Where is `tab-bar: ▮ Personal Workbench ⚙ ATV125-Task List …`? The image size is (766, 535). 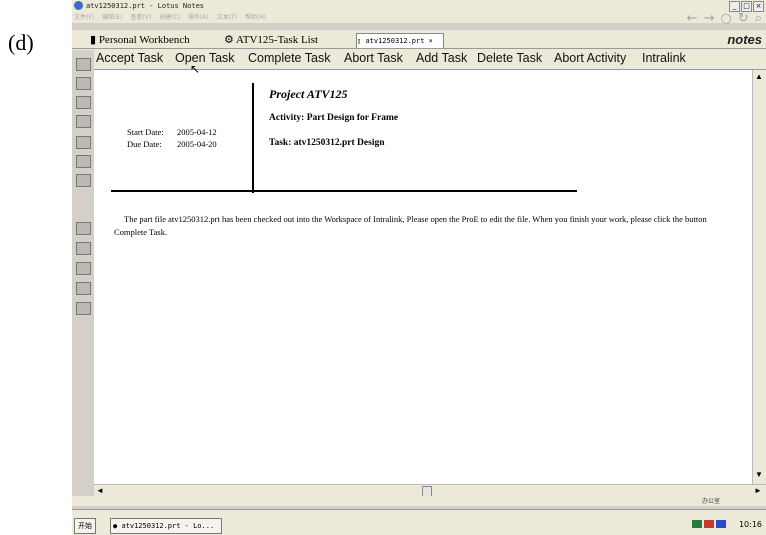
tab-bar: ▮ Personal Workbench ⚙ ATV125-Task List … is located at coordinates (419, 39).